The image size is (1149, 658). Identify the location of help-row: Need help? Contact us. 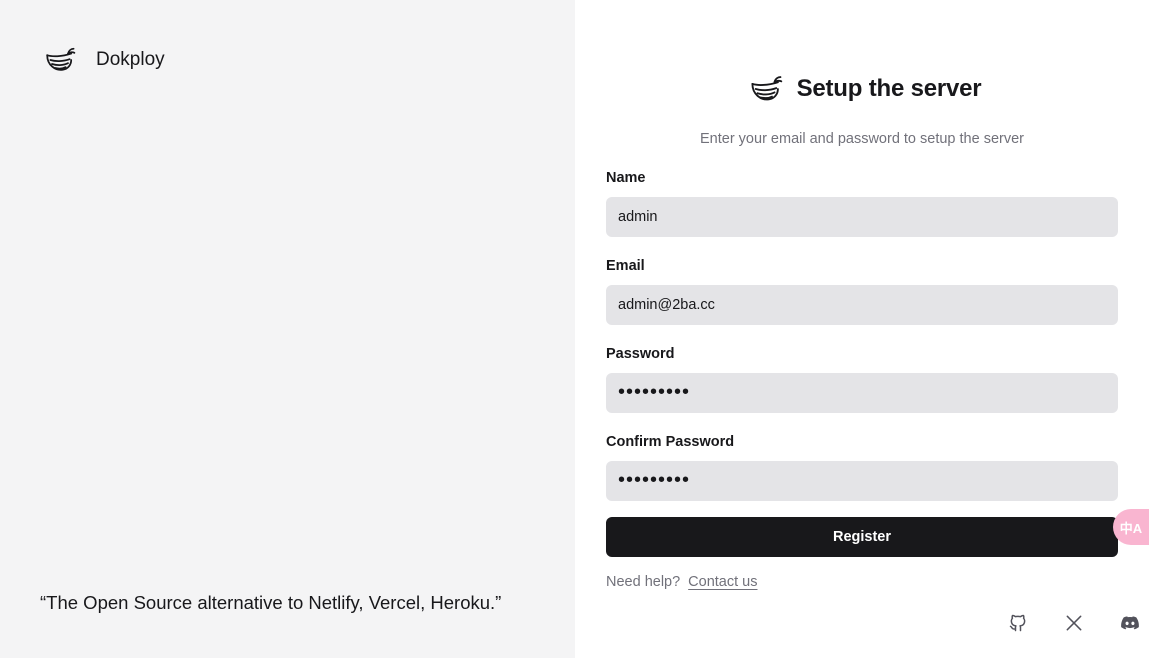
(862, 582).